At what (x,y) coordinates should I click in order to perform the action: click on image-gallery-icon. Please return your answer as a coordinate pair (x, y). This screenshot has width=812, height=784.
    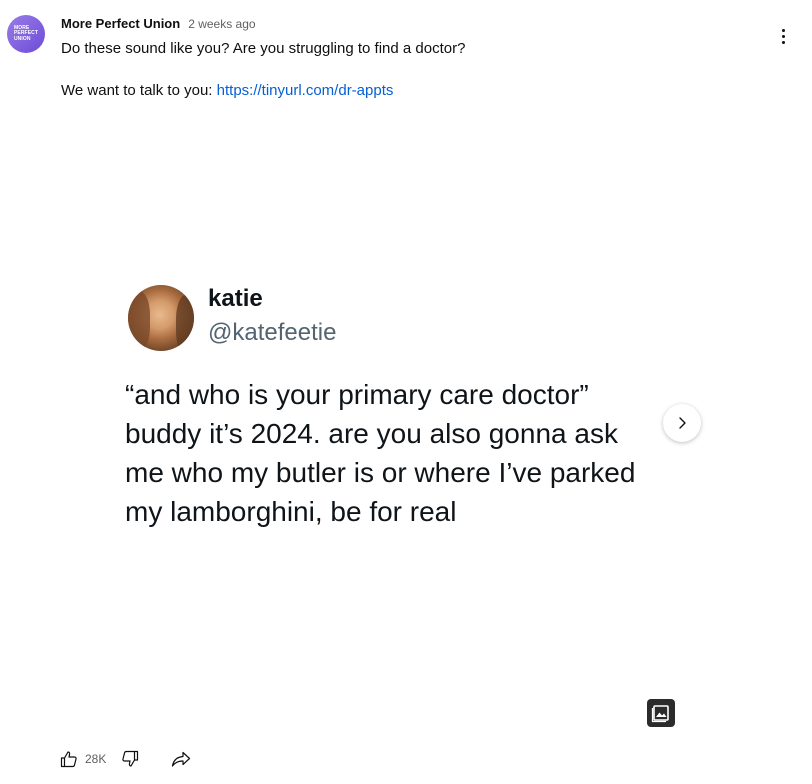
    Looking at the image, I should click on (660, 714).